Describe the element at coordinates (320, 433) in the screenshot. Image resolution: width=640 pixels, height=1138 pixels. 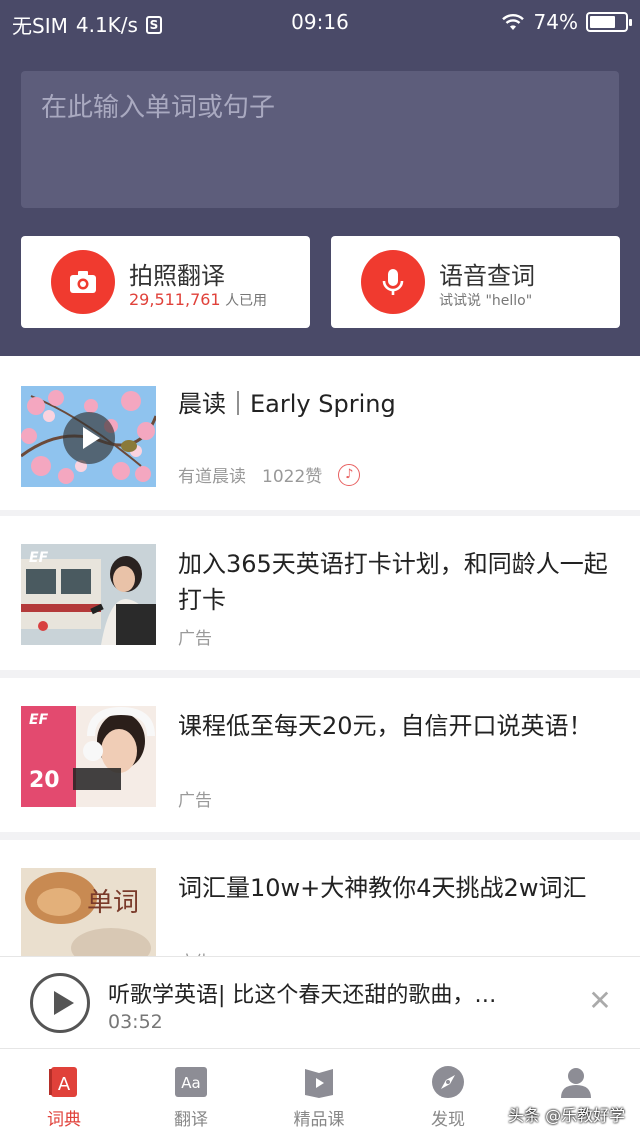
I see `feed-item-morning-reading: 晨读｜Early Spring 有道晨读 1022赞 ♪` at that location.